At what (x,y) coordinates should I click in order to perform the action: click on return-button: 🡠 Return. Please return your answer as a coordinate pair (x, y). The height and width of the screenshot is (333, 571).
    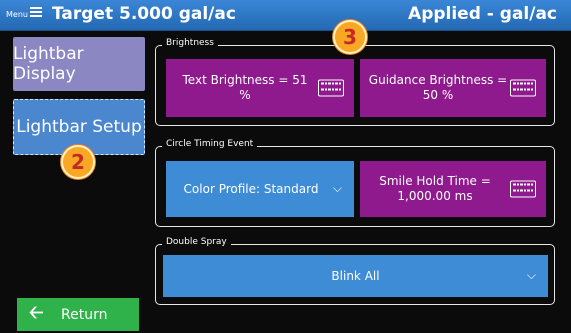
    Looking at the image, I should click on (78, 314).